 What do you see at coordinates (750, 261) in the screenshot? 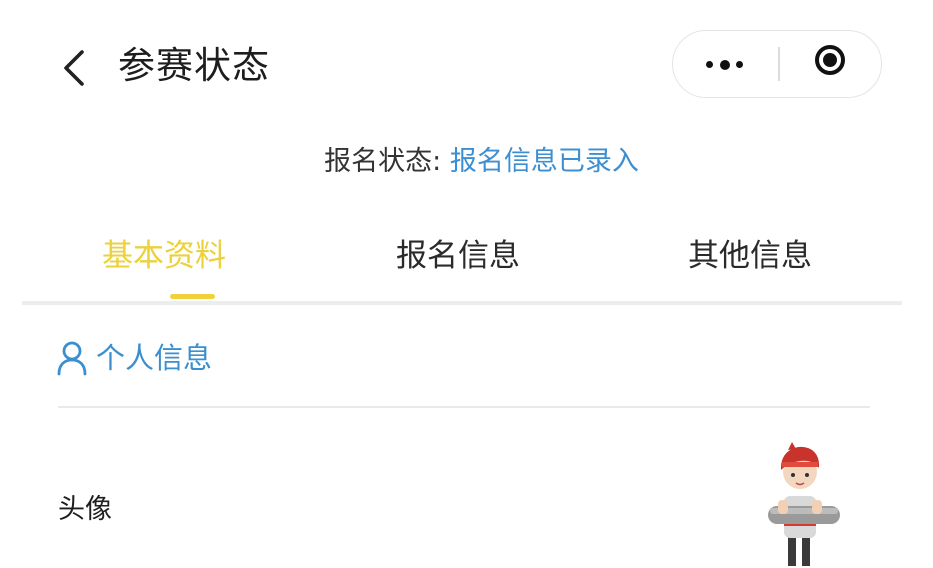
I see `tab-other-info: 其他信息` at bounding box center [750, 261].